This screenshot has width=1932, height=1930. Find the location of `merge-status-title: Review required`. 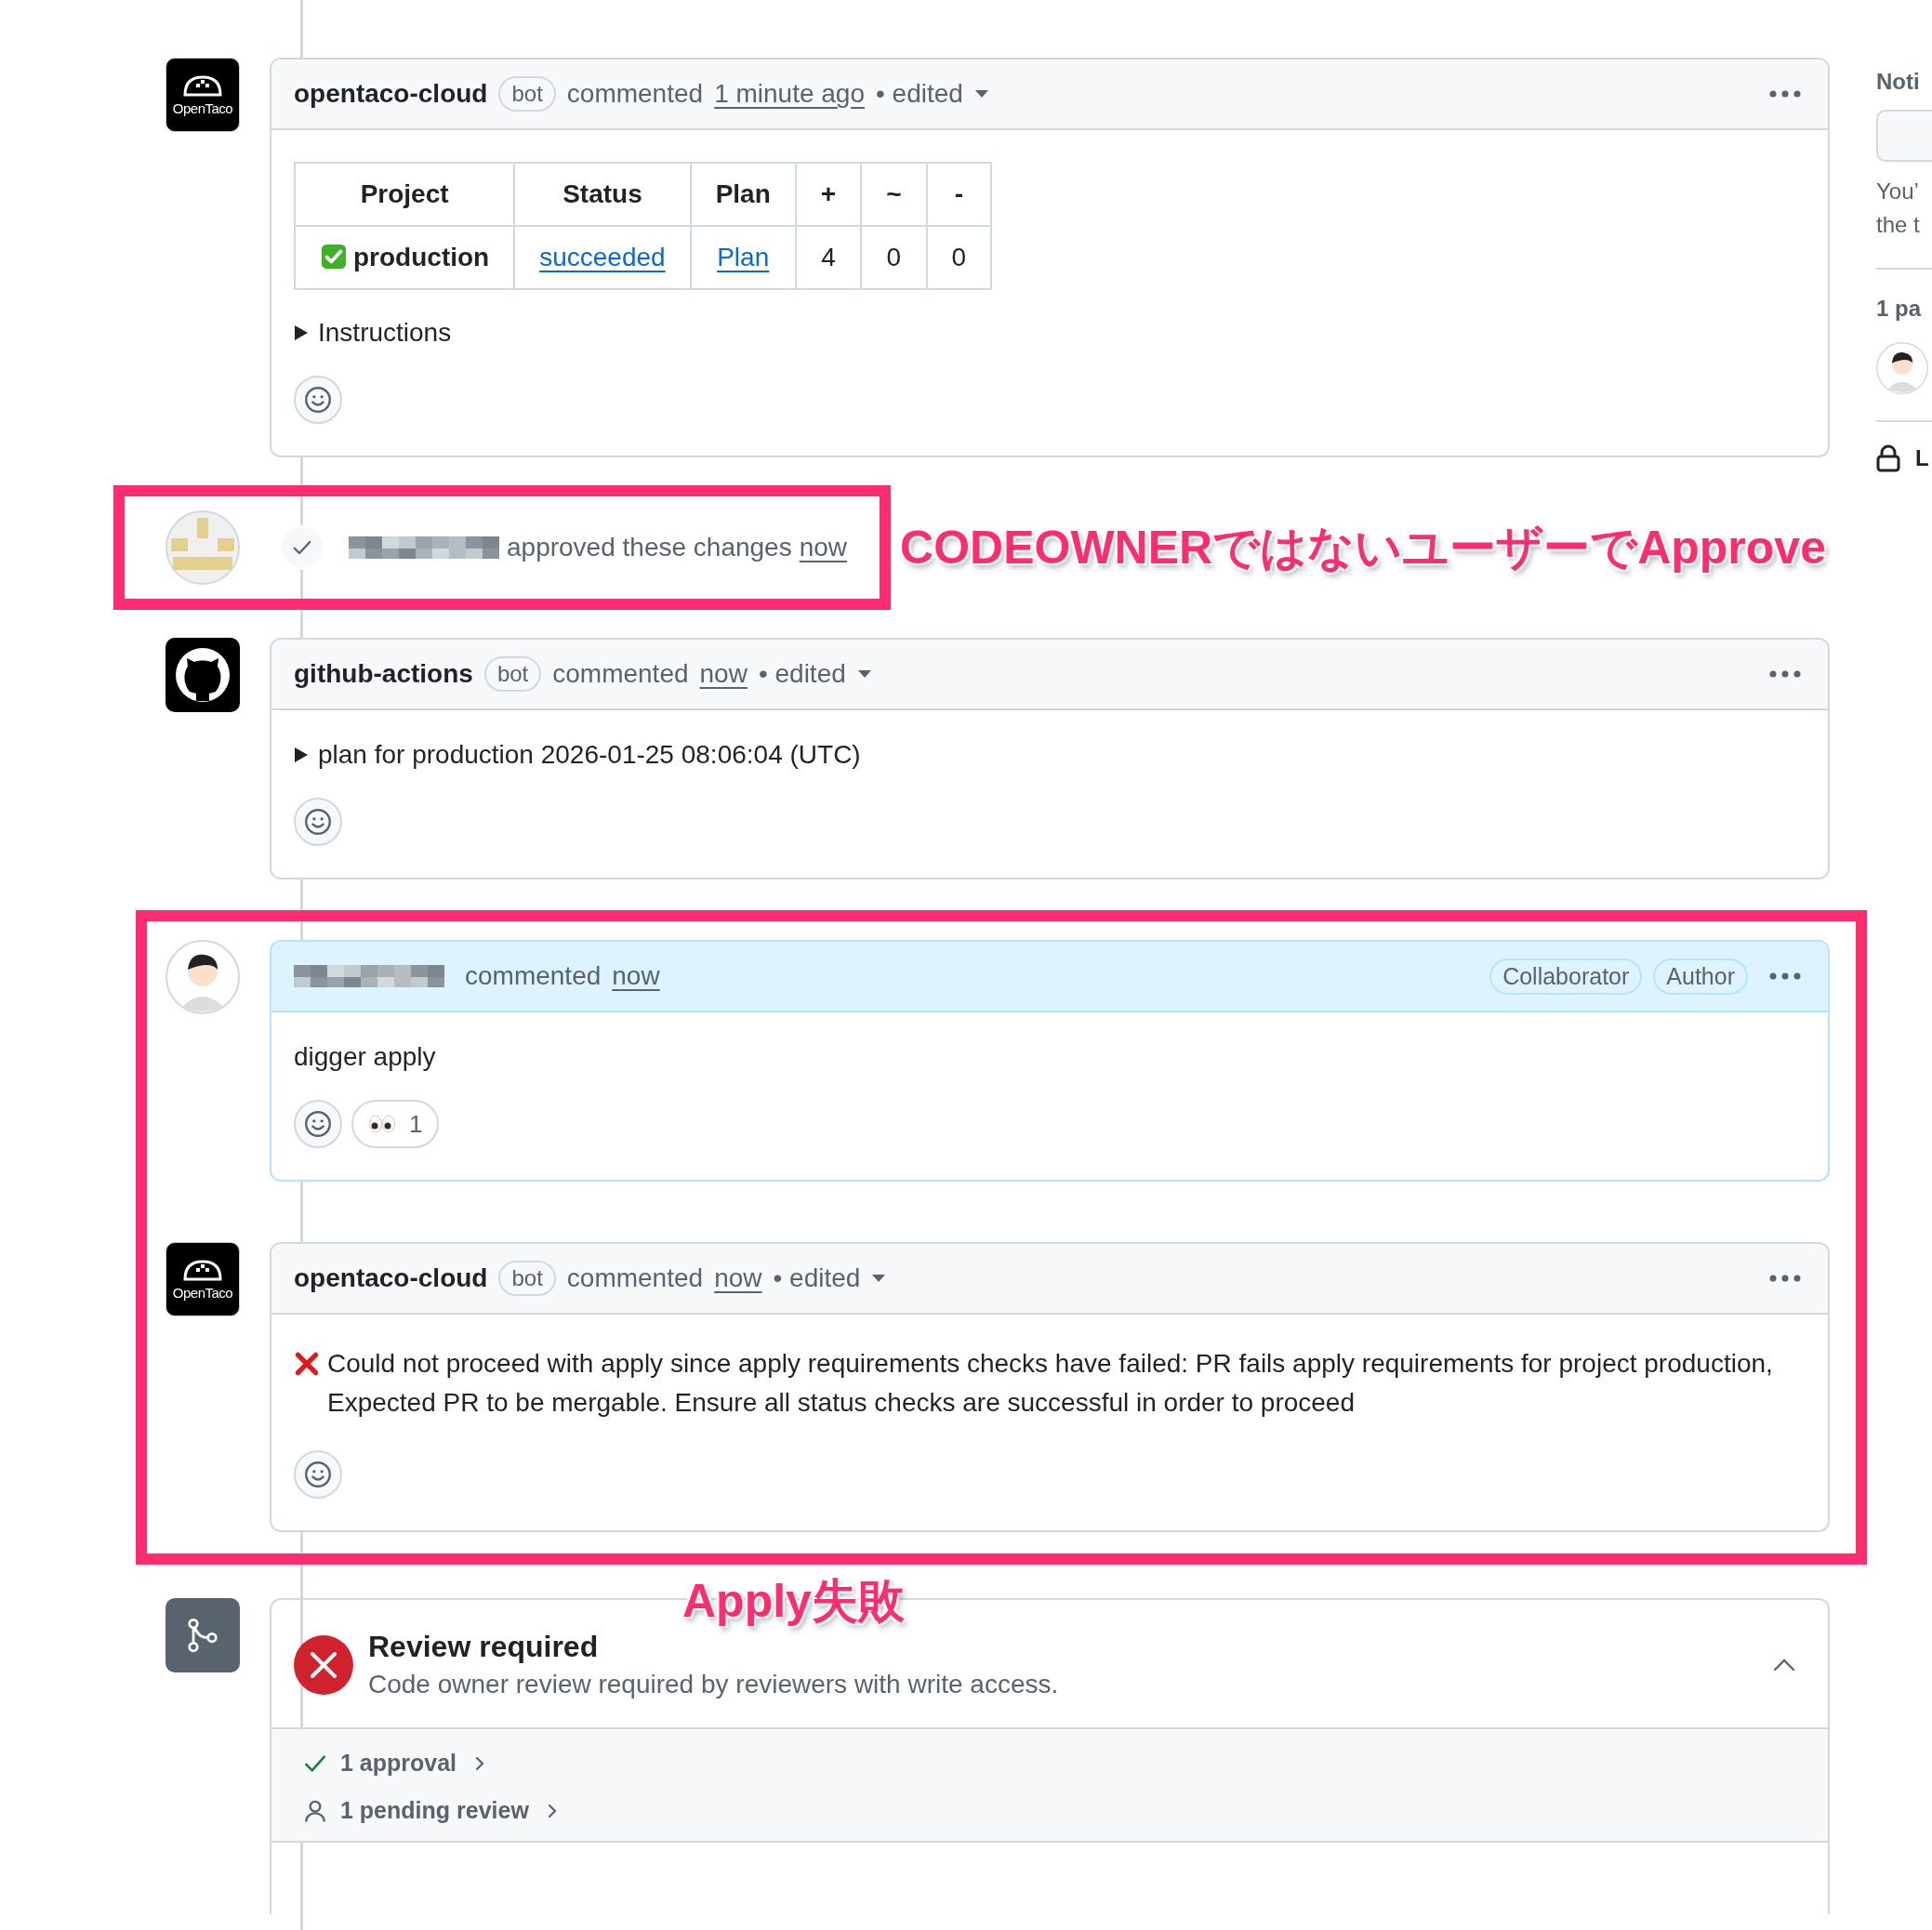

merge-status-title: Review required is located at coordinates (484, 1647).